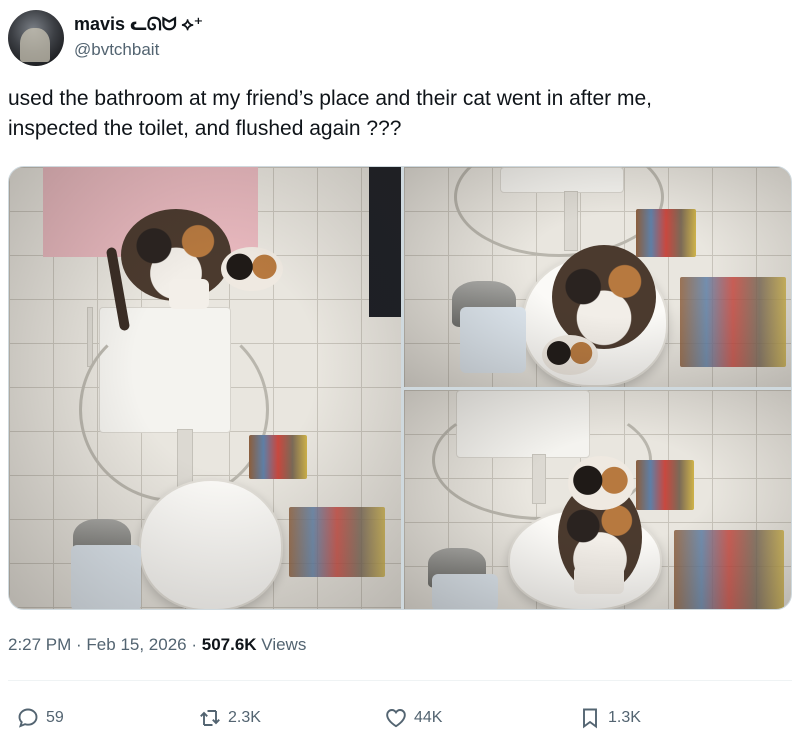  Describe the element at coordinates (413, 718) in the screenshot. I see `like-button: 44K` at that location.